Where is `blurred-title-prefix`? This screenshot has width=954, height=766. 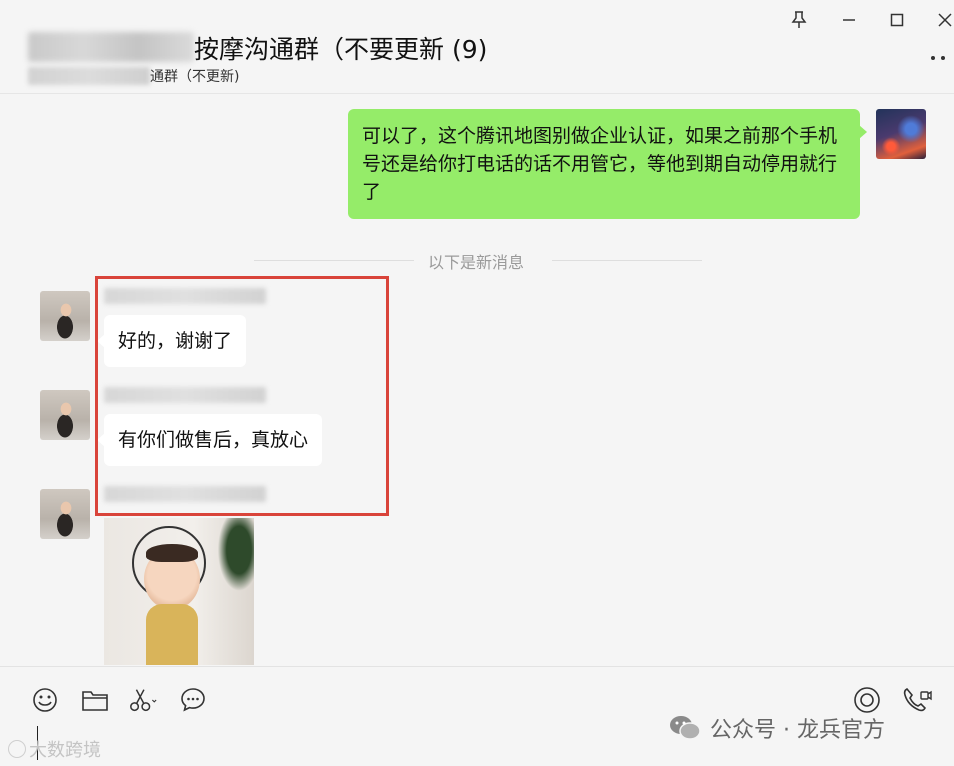 blurred-title-prefix is located at coordinates (111, 47).